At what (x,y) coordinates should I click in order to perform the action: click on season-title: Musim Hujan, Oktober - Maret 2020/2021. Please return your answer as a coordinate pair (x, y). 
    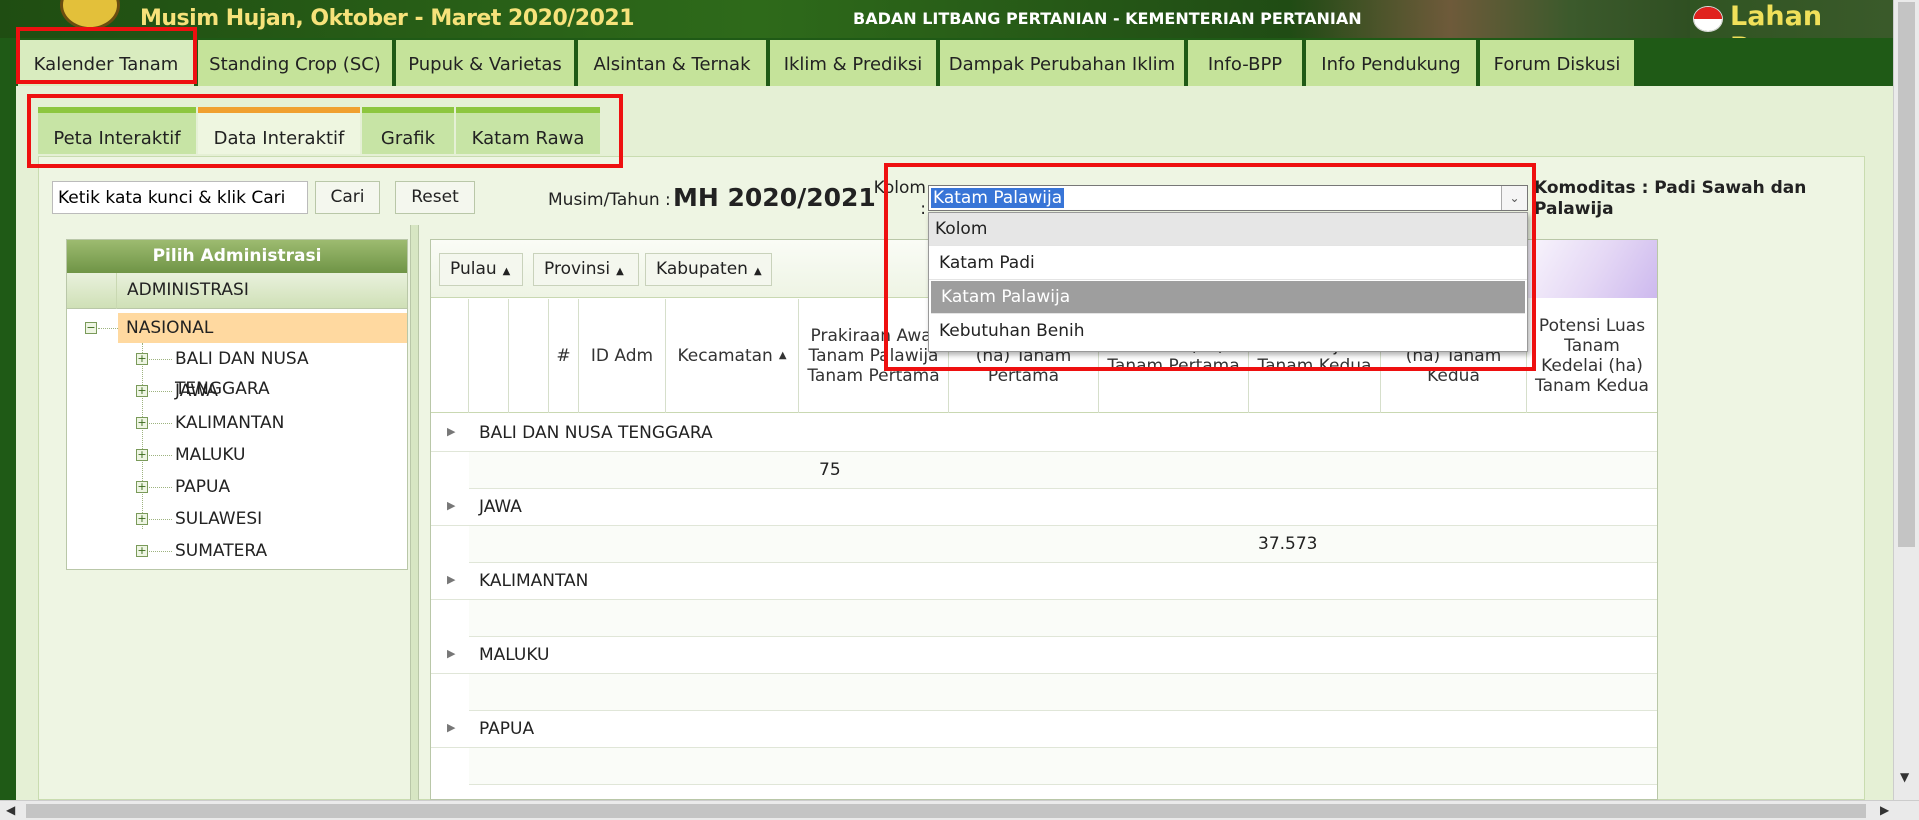
    Looking at the image, I should click on (387, 18).